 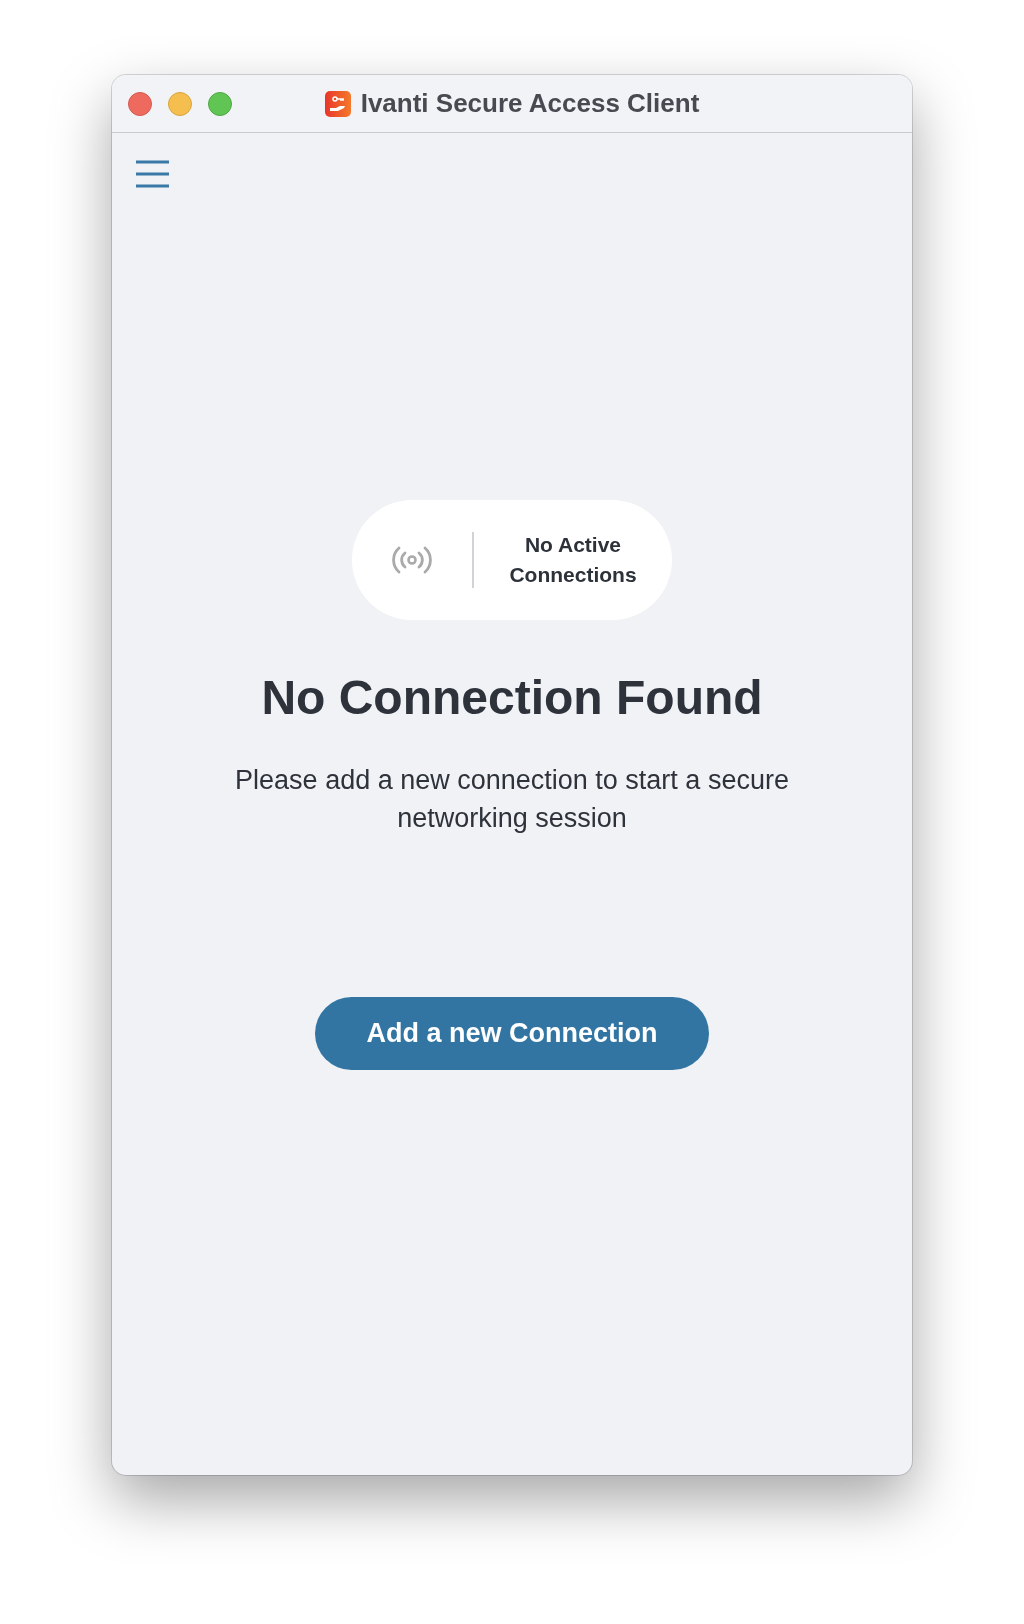 I want to click on app-logo-icon, so click(x=337, y=103).